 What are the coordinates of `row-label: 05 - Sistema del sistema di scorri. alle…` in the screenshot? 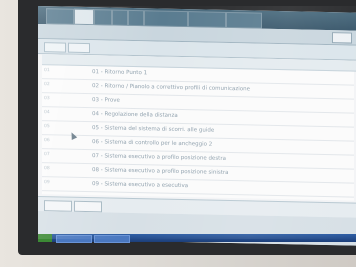 It's located at (153, 129).